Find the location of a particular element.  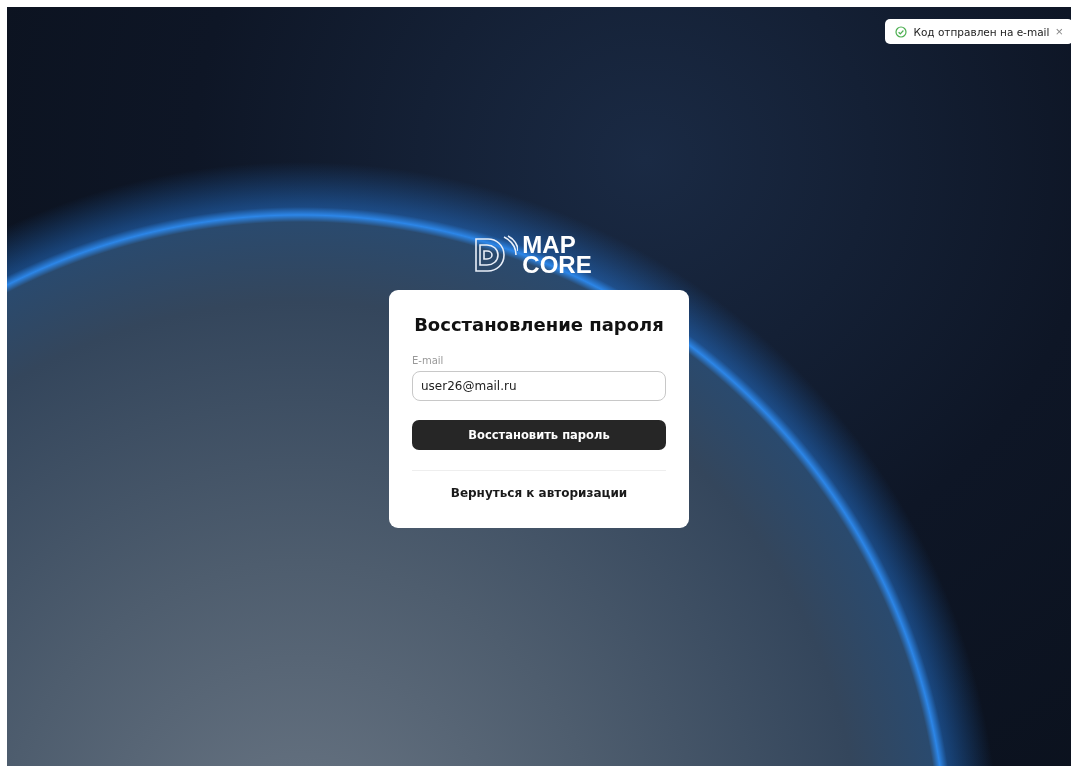

logo-text: MAP is located at coordinates (549, 245).